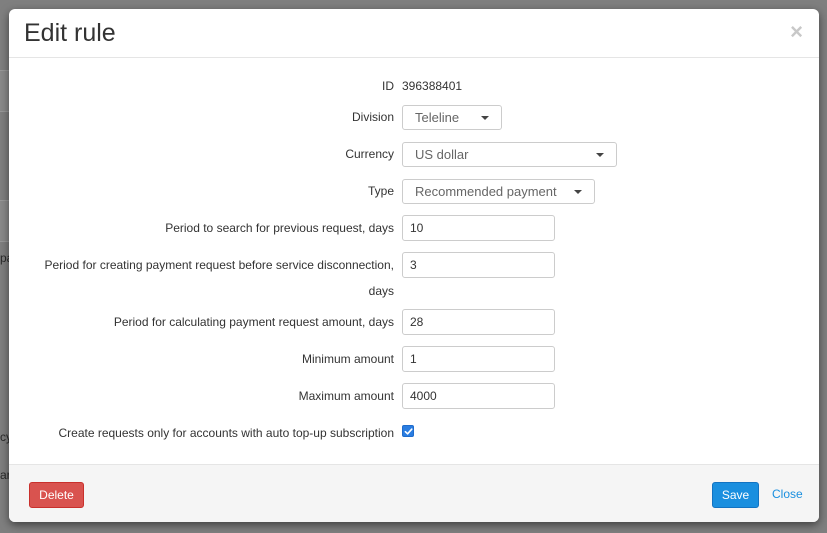 This screenshot has width=827, height=533. Describe the element at coordinates (437, 117) in the screenshot. I see `division-select-value: Teleline` at that location.